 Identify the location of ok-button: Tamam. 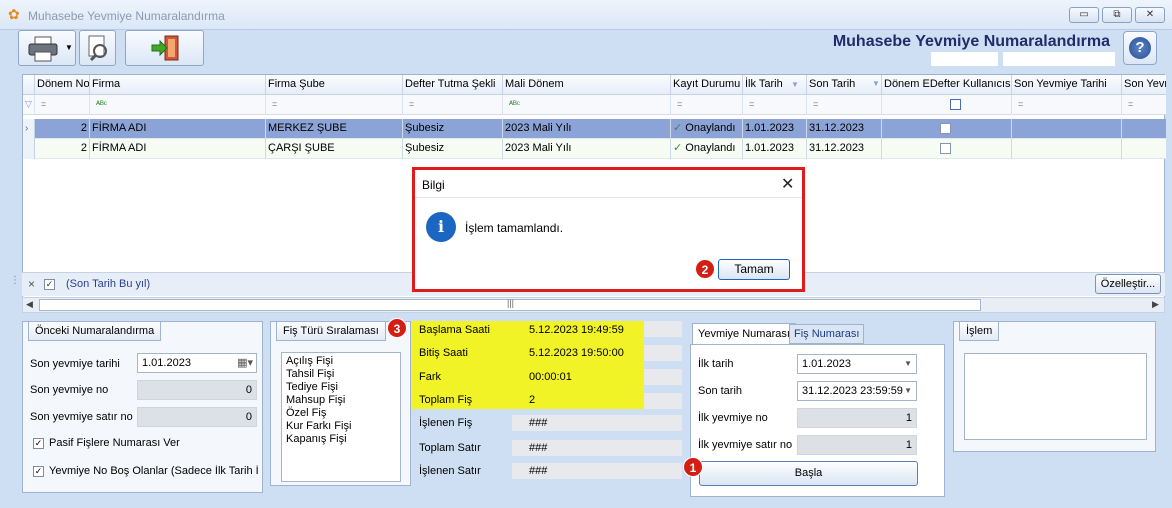
(754, 269).